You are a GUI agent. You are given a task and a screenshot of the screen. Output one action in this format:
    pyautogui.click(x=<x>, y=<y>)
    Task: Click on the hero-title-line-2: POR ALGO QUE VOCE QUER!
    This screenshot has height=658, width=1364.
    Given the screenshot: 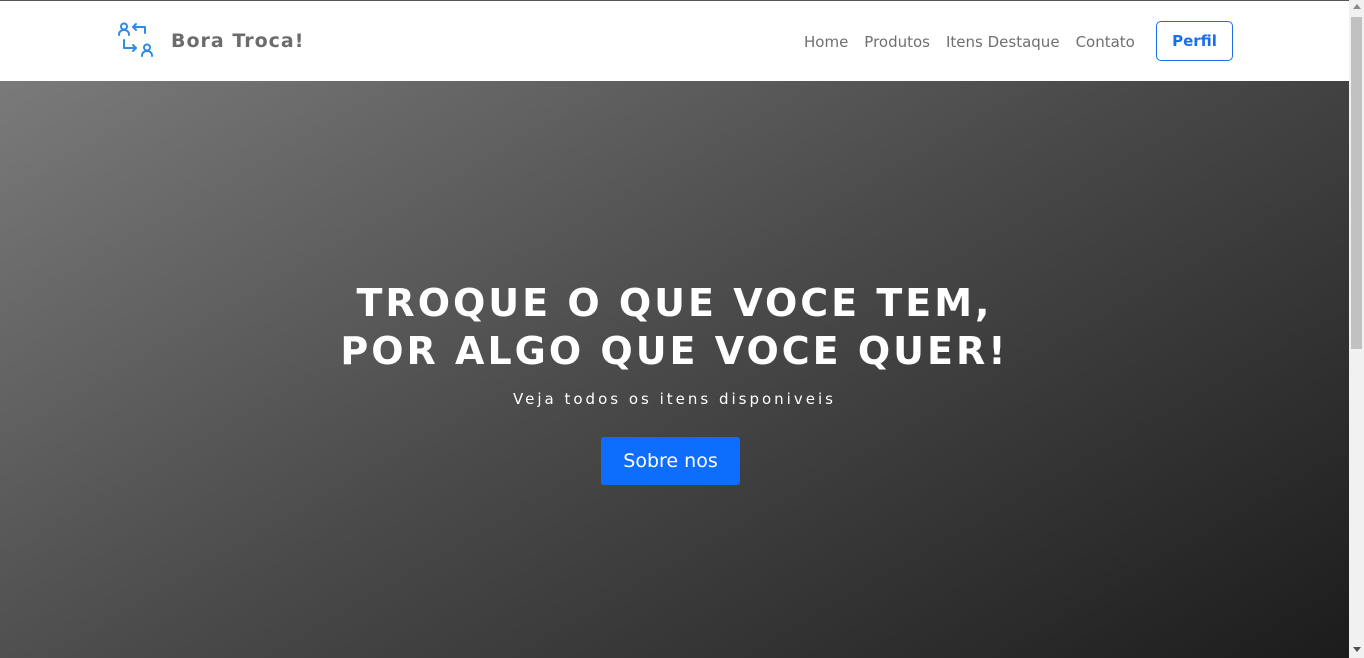 What is the action you would take?
    pyautogui.click(x=674, y=351)
    